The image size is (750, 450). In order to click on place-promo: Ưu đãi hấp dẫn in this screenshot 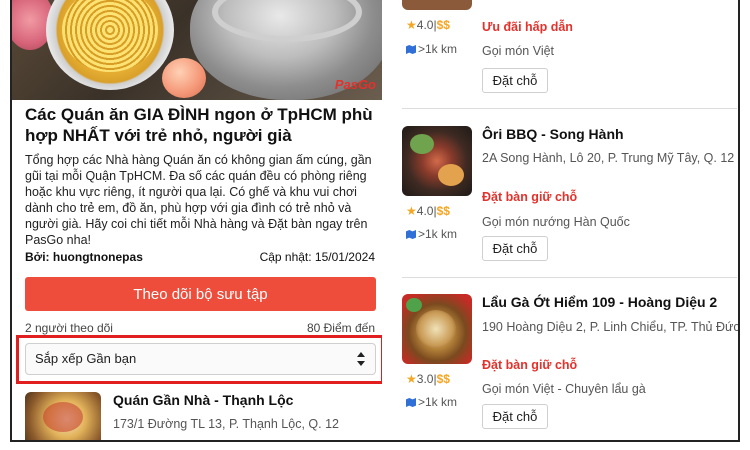, I will do `click(527, 27)`.